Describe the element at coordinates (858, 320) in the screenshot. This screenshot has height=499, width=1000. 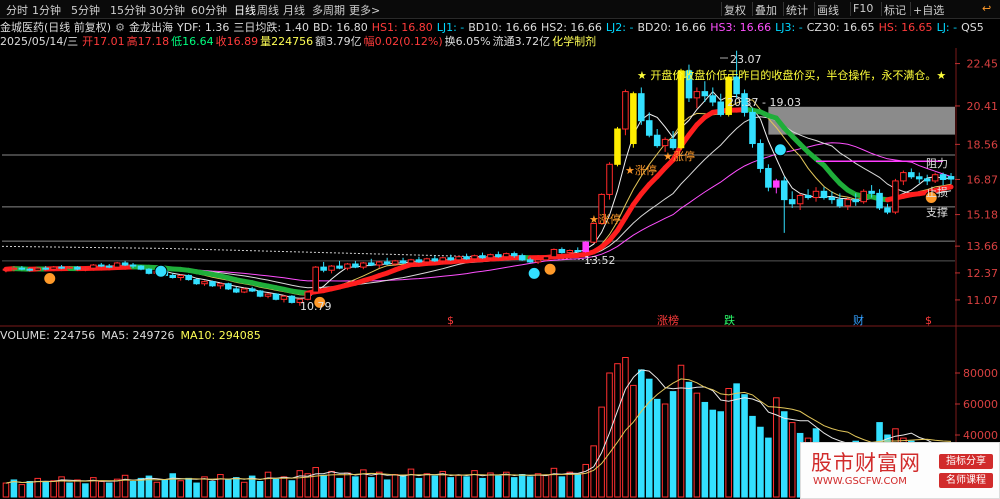
I see `event-mark-3: 财` at that location.